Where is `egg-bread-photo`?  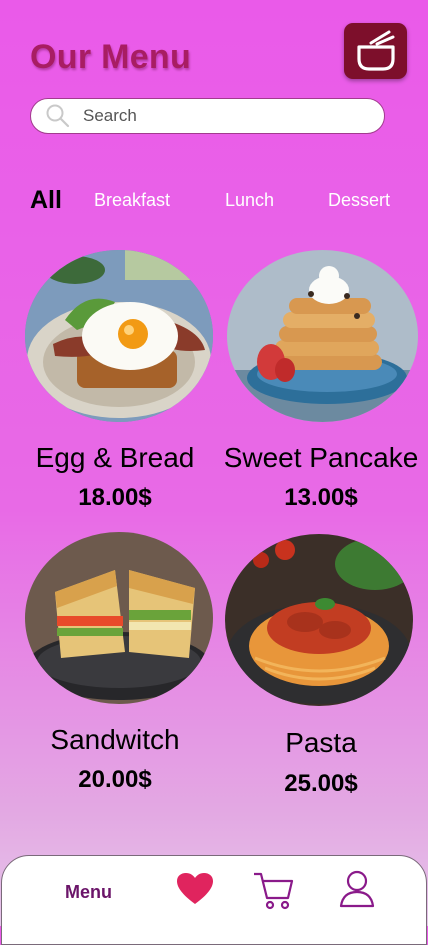 egg-bread-photo is located at coordinates (119, 336).